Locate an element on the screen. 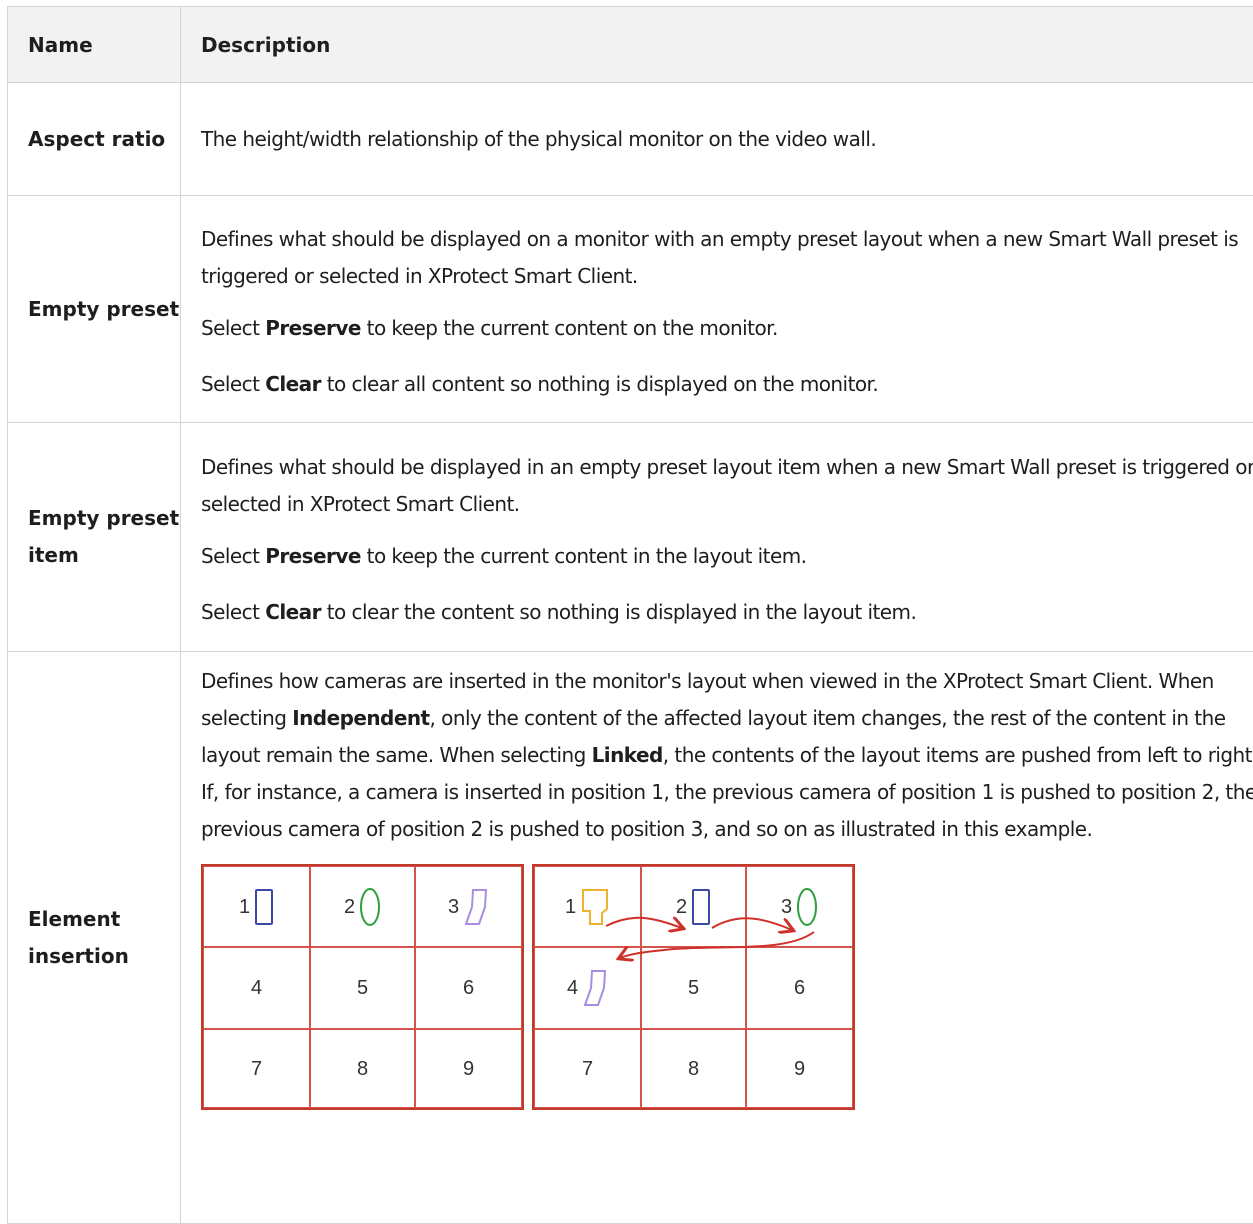 This screenshot has height=1224, width=1253. property-name: Empty preset item is located at coordinates (94, 537).